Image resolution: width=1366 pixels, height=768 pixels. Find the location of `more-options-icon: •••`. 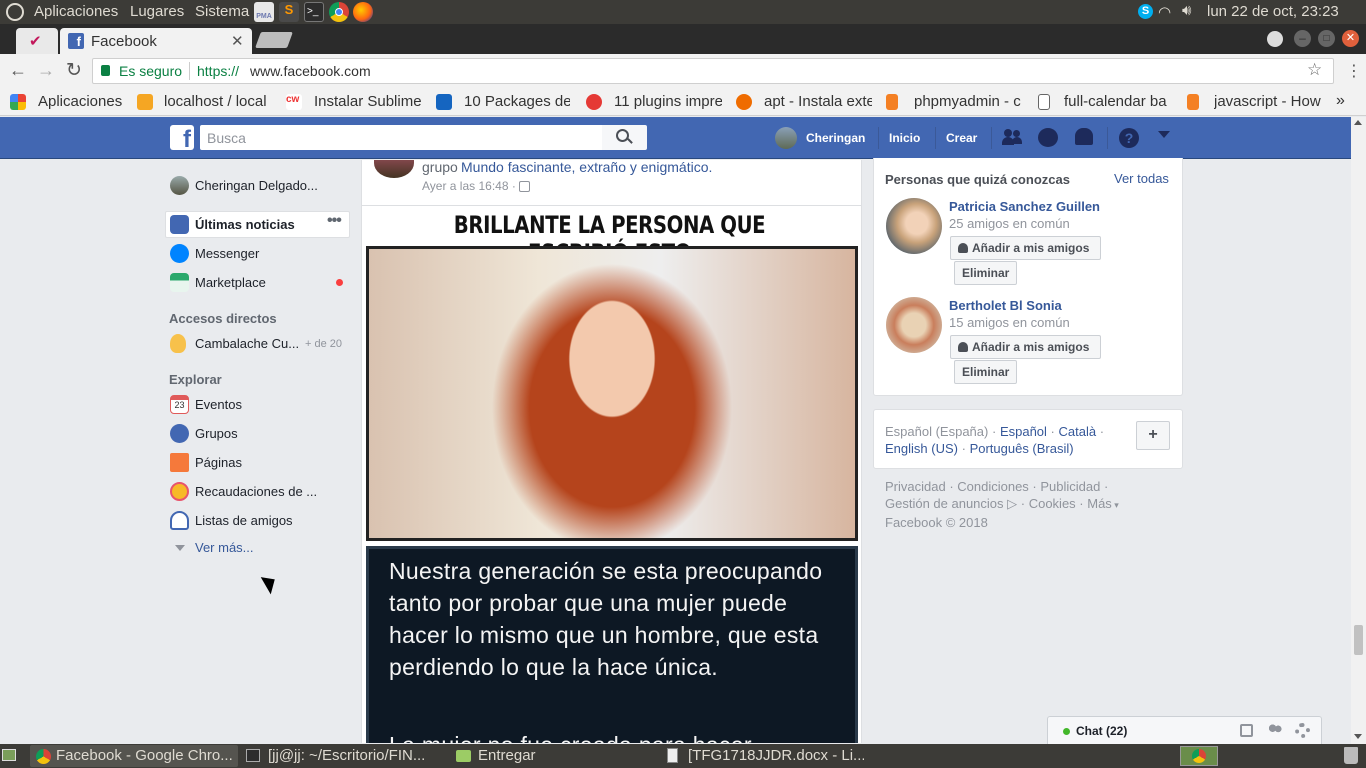

more-options-icon: ••• is located at coordinates (334, 221).